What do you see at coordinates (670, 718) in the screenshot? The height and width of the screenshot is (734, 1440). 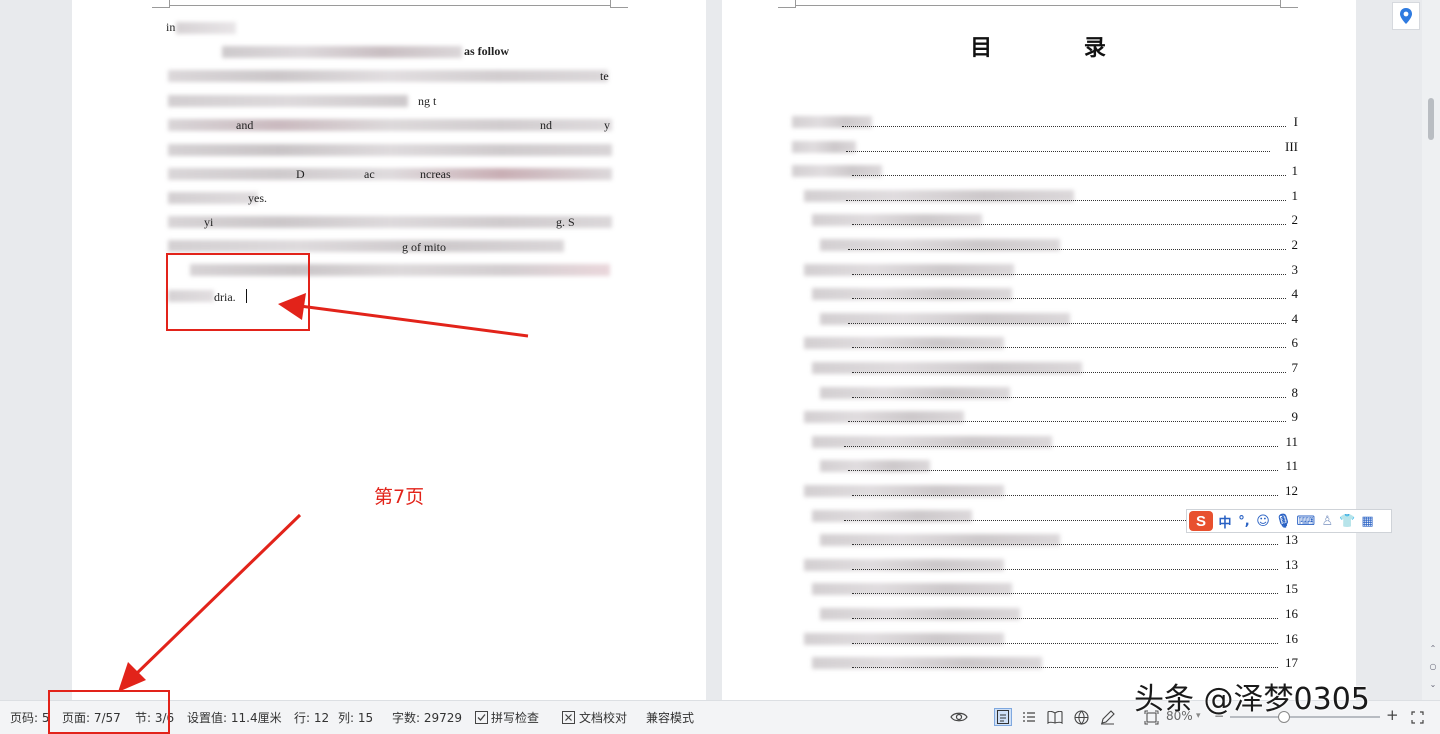 I see `compat-mode-label: 兼容模式` at bounding box center [670, 718].